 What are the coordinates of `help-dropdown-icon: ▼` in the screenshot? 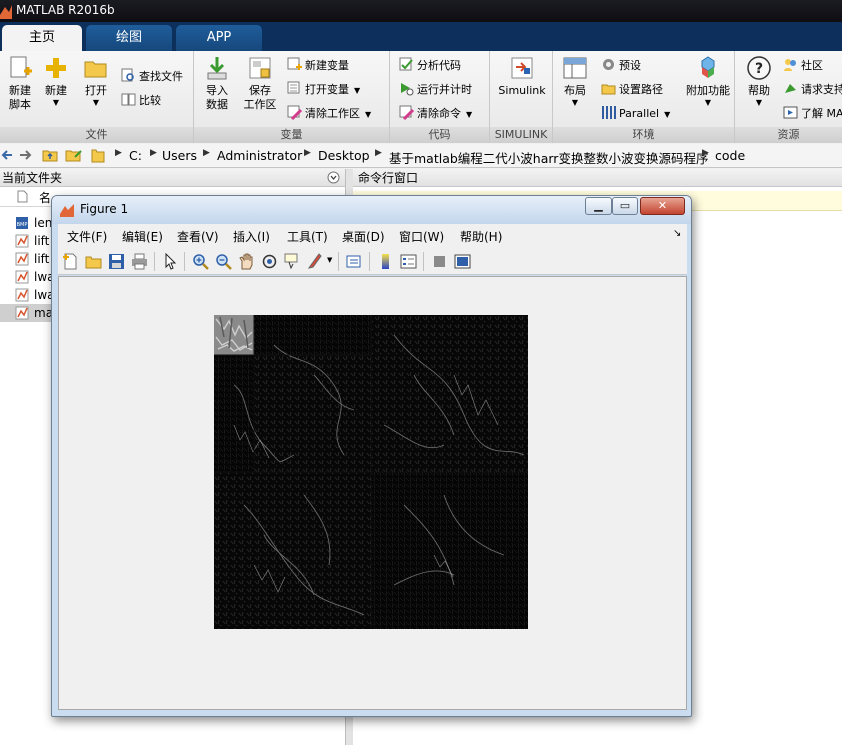 It's located at (759, 103).